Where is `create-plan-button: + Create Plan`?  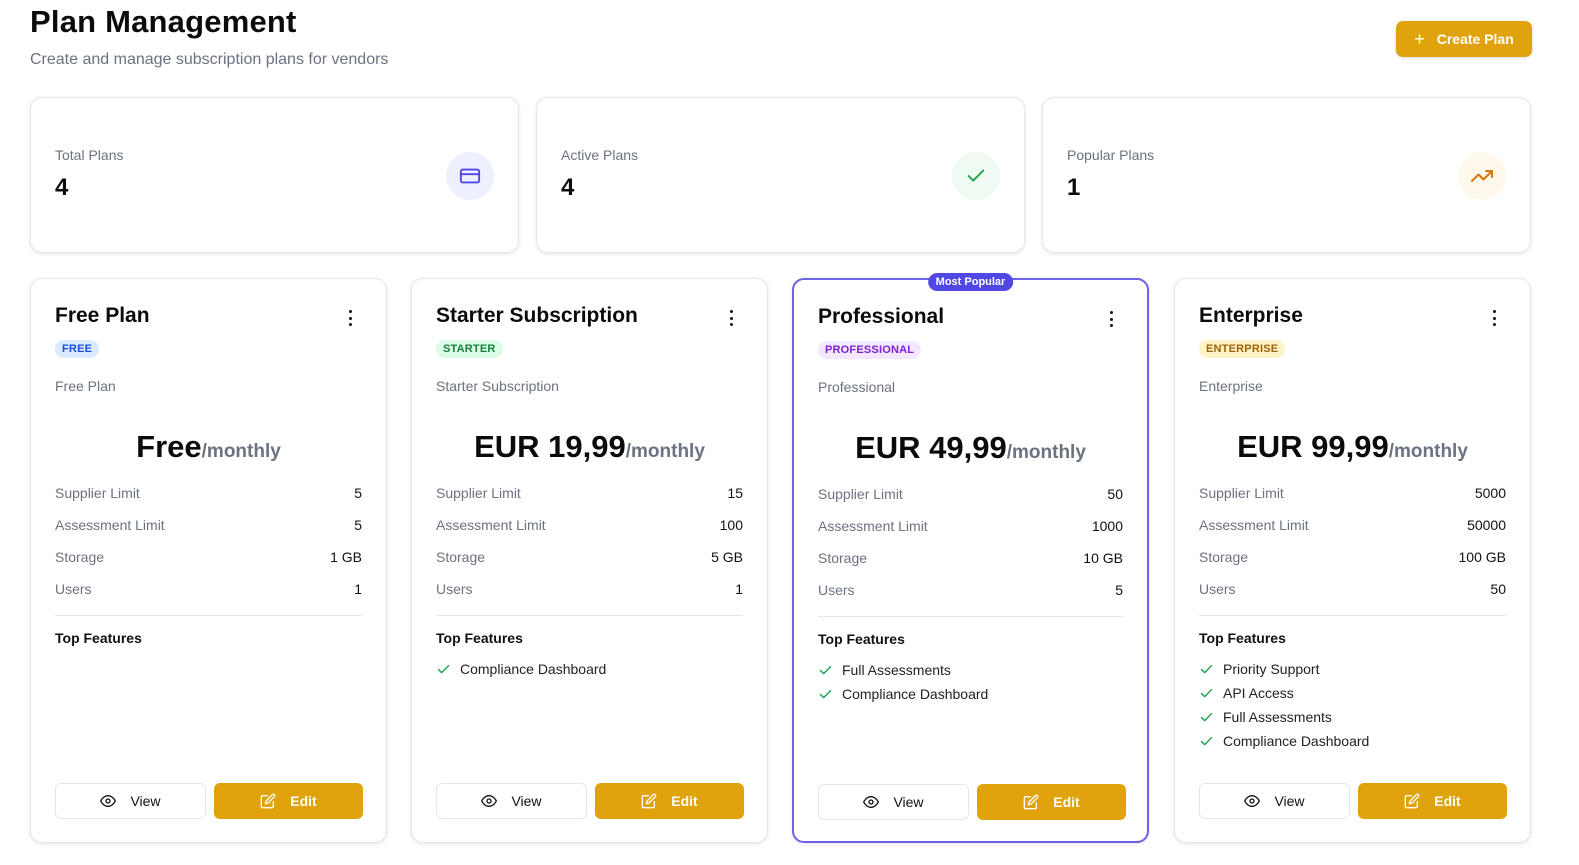
create-plan-button: + Create Plan is located at coordinates (1464, 39).